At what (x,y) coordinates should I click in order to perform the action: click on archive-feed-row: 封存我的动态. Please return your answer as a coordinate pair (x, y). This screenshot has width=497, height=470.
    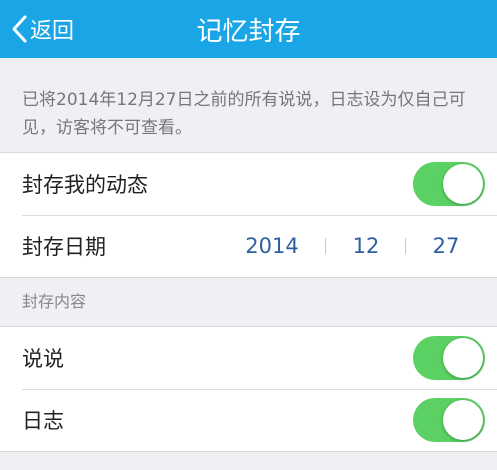
    Looking at the image, I should click on (248, 184).